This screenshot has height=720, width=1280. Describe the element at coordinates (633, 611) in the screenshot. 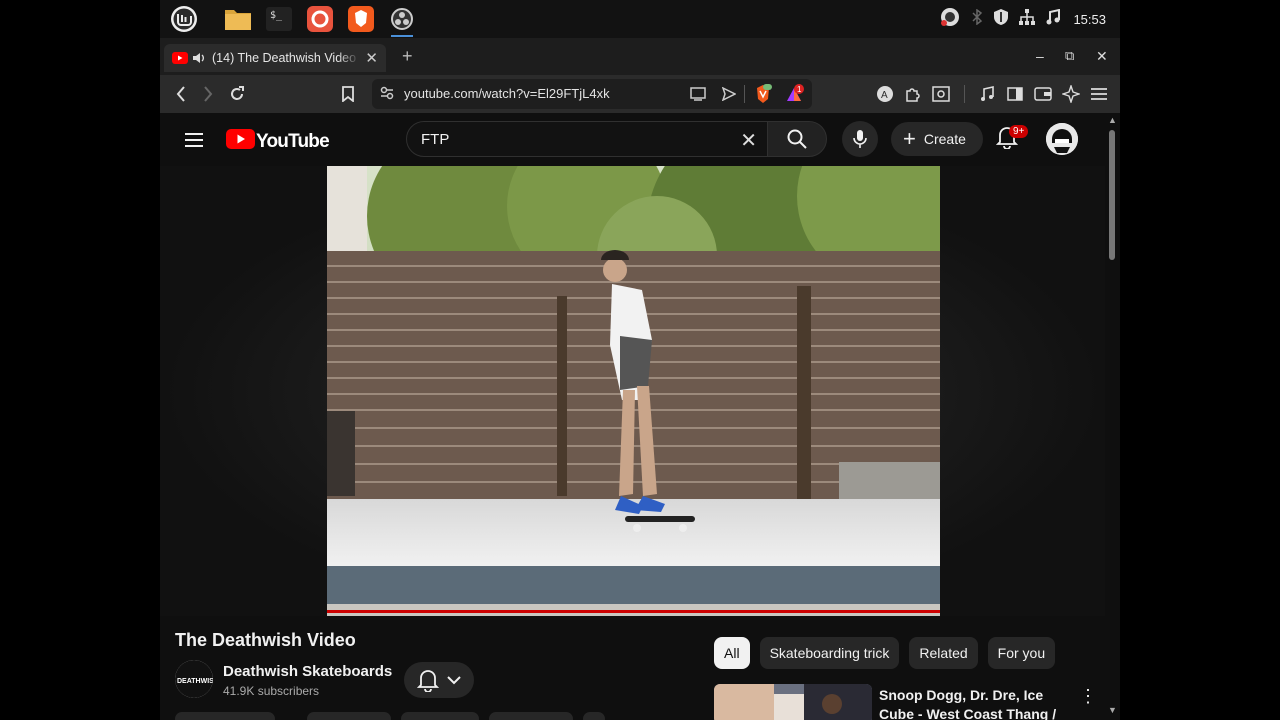

I see `progress-bar` at that location.